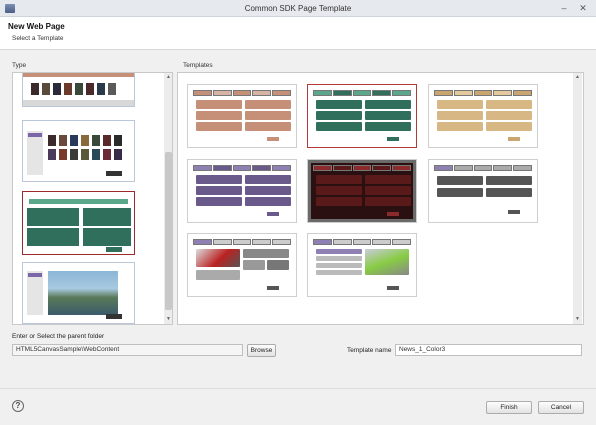  Describe the element at coordinates (261, 350) in the screenshot. I see `browse-button: Browse` at that location.